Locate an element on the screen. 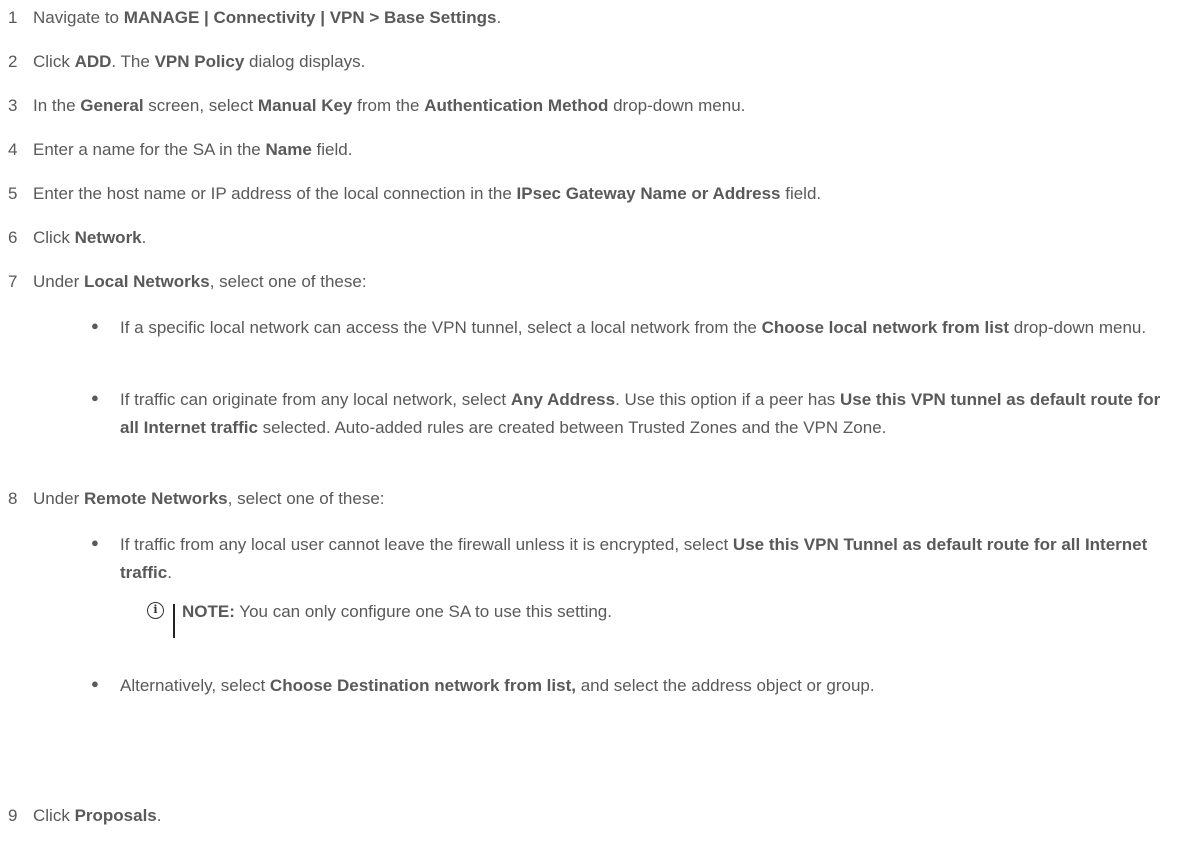 The width and height of the screenshot is (1179, 841). note-divider is located at coordinates (174, 621).